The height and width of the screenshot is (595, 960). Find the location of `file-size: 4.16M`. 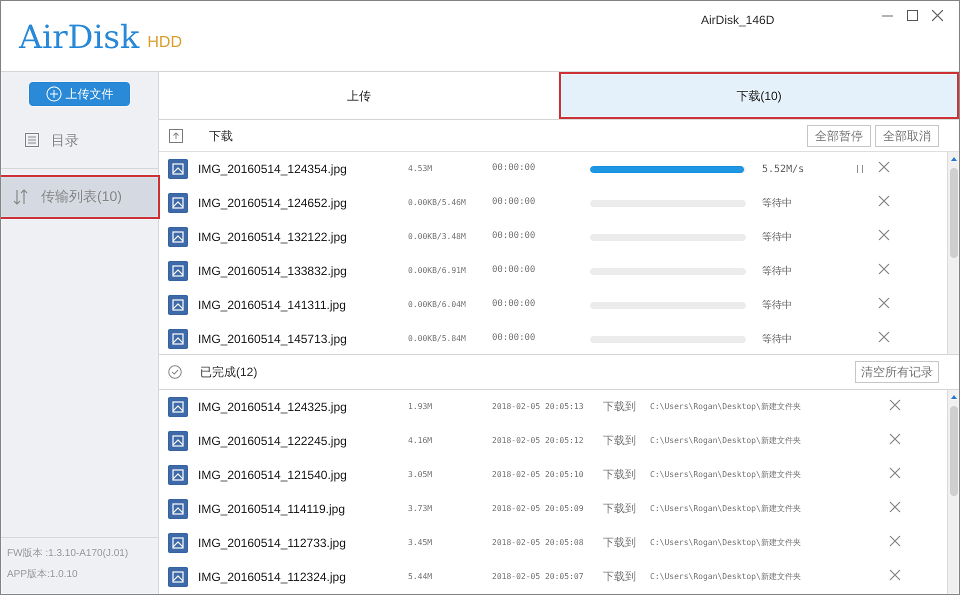

file-size: 4.16M is located at coordinates (421, 441).